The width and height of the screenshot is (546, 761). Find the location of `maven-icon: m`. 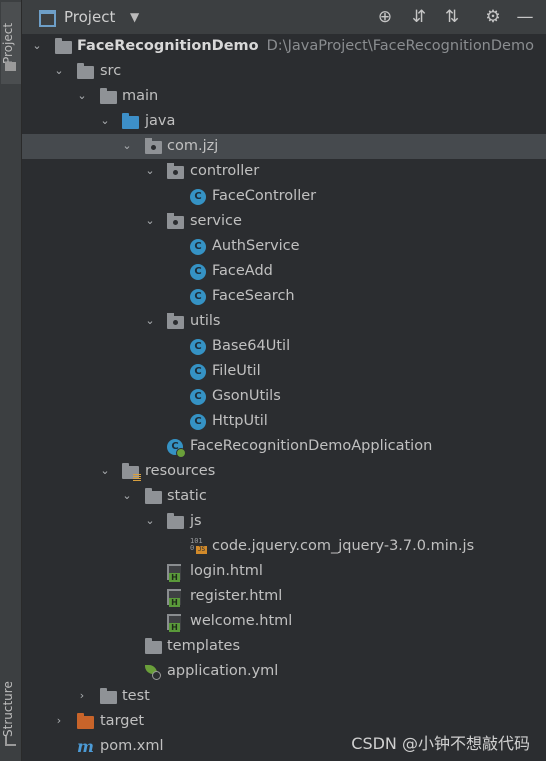

maven-icon: m is located at coordinates (85, 746).